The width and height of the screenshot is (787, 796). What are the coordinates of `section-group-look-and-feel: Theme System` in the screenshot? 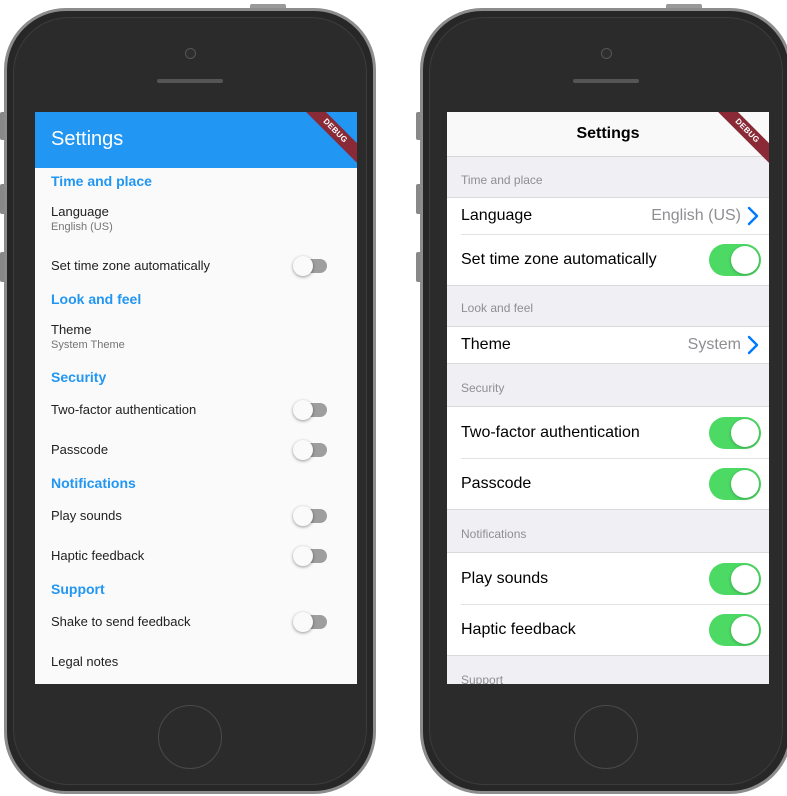 It's located at (608, 345).